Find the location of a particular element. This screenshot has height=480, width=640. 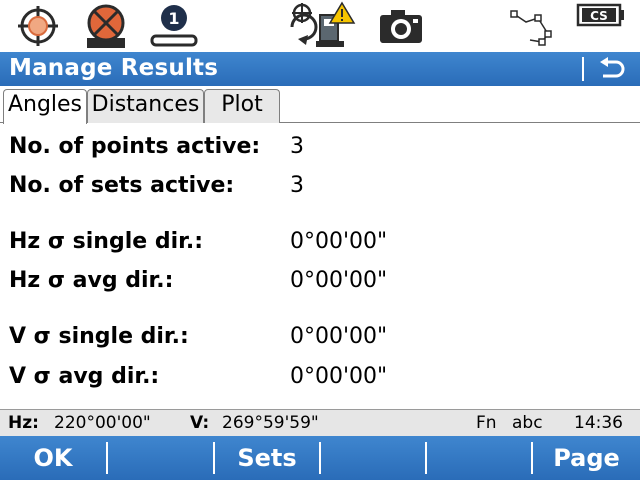

svg-text: 1 is located at coordinates (173, 18).